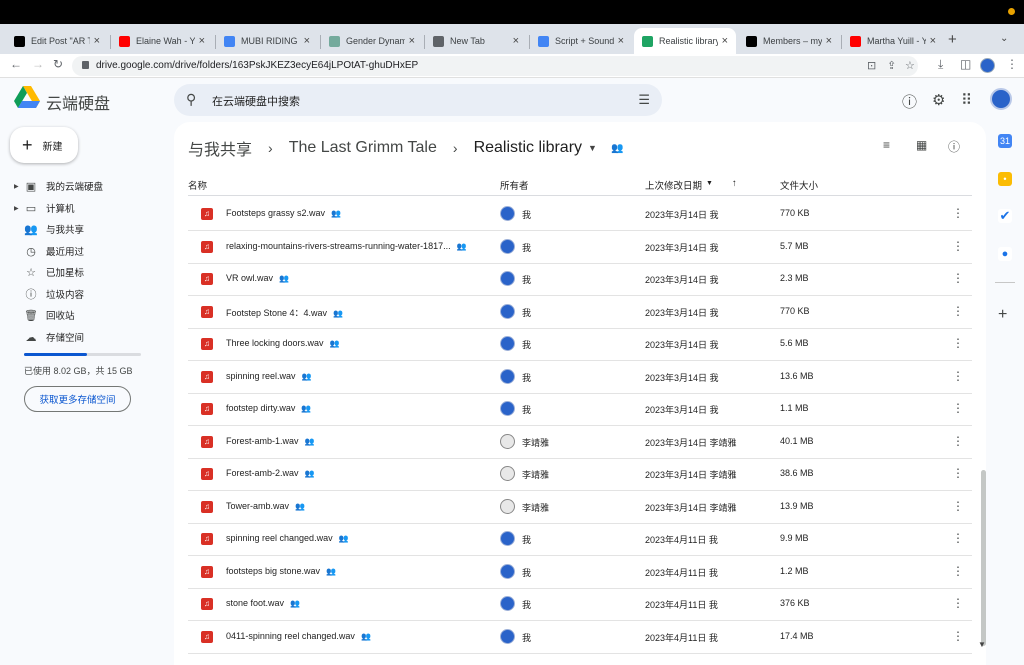 The image size is (1024, 665). I want to click on back-arrow-icon: ←, so click(16, 64).